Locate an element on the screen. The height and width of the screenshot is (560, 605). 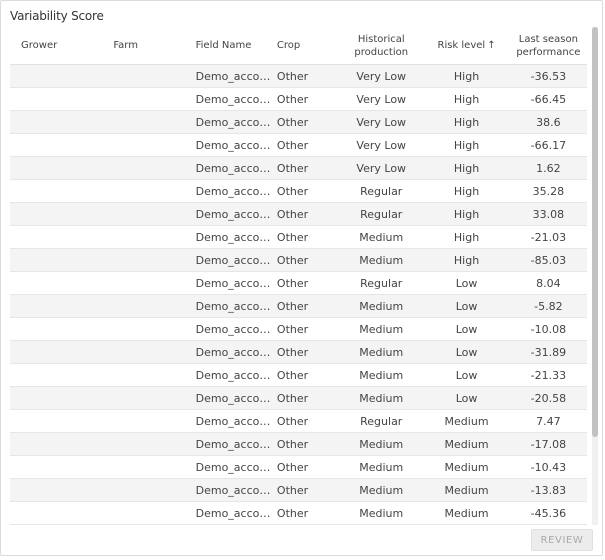
vertical-scrollbar is located at coordinates (595, 276).